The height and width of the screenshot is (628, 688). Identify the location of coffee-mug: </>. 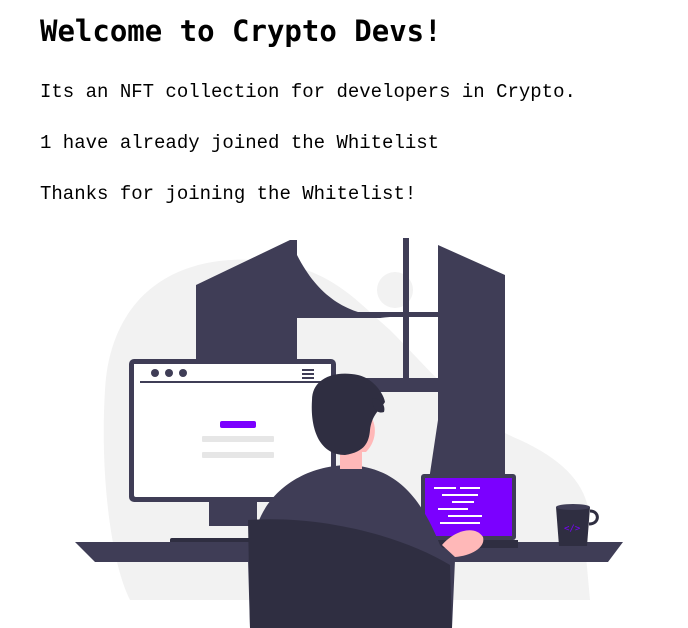
(577, 525).